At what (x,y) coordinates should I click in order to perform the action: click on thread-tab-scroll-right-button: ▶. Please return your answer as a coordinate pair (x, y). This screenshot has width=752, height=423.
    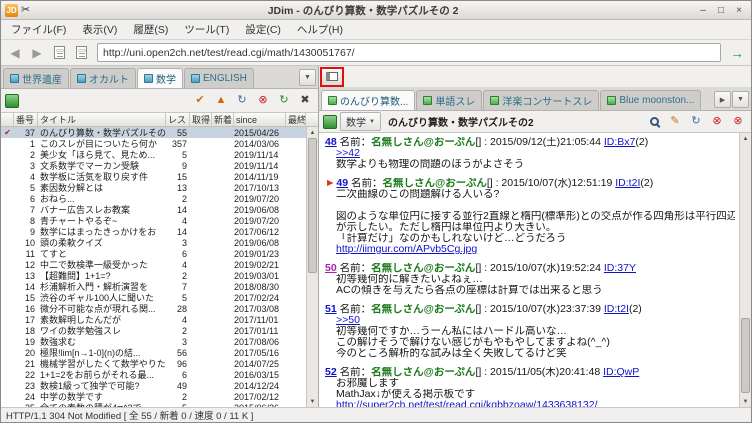
    Looking at the image, I should click on (722, 99).